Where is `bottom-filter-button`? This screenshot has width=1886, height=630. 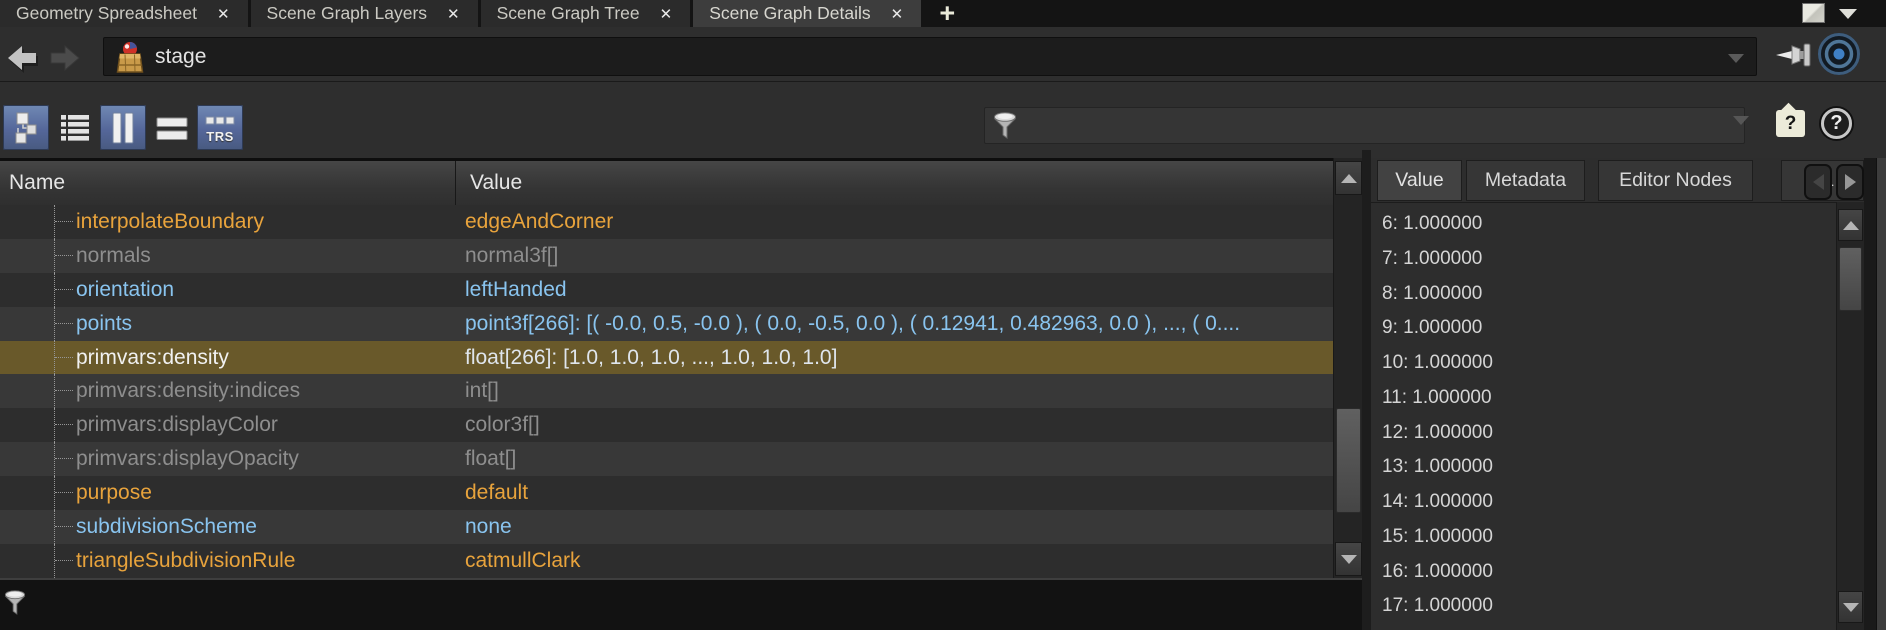
bottom-filter-button is located at coordinates (15, 605).